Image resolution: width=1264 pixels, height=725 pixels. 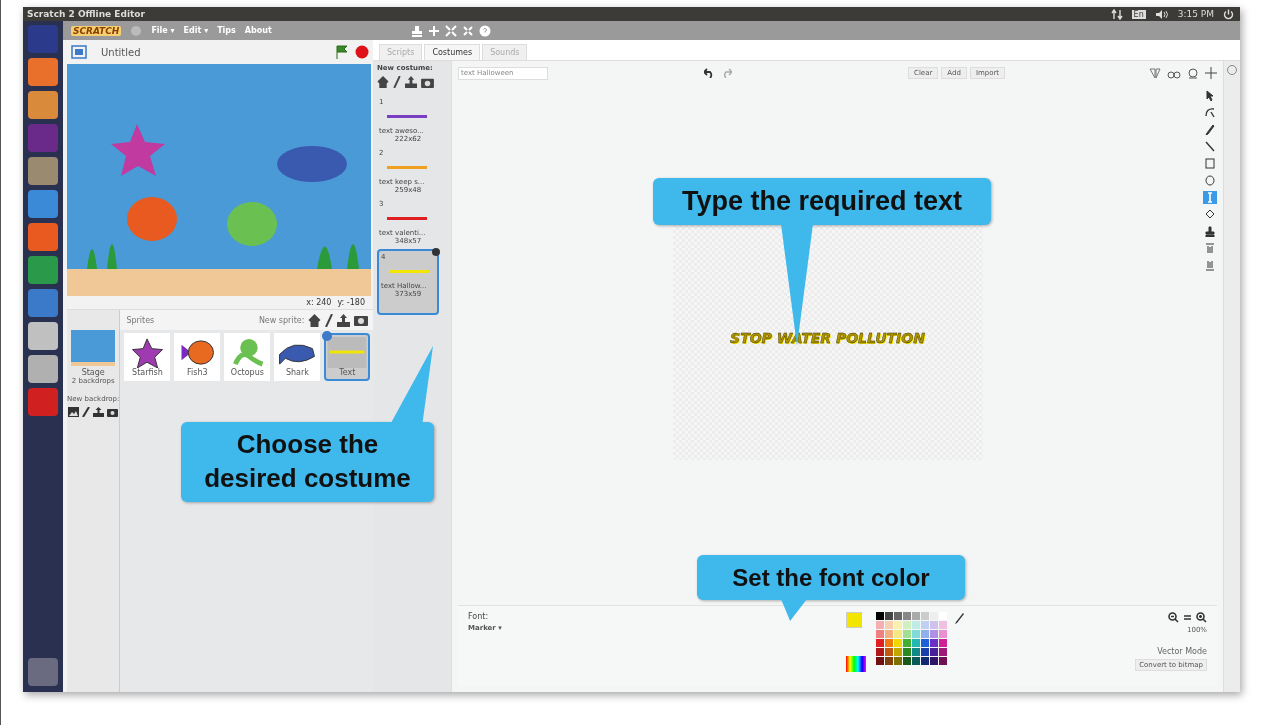 I want to click on sprite-tile: Fish3, so click(x=197, y=357).